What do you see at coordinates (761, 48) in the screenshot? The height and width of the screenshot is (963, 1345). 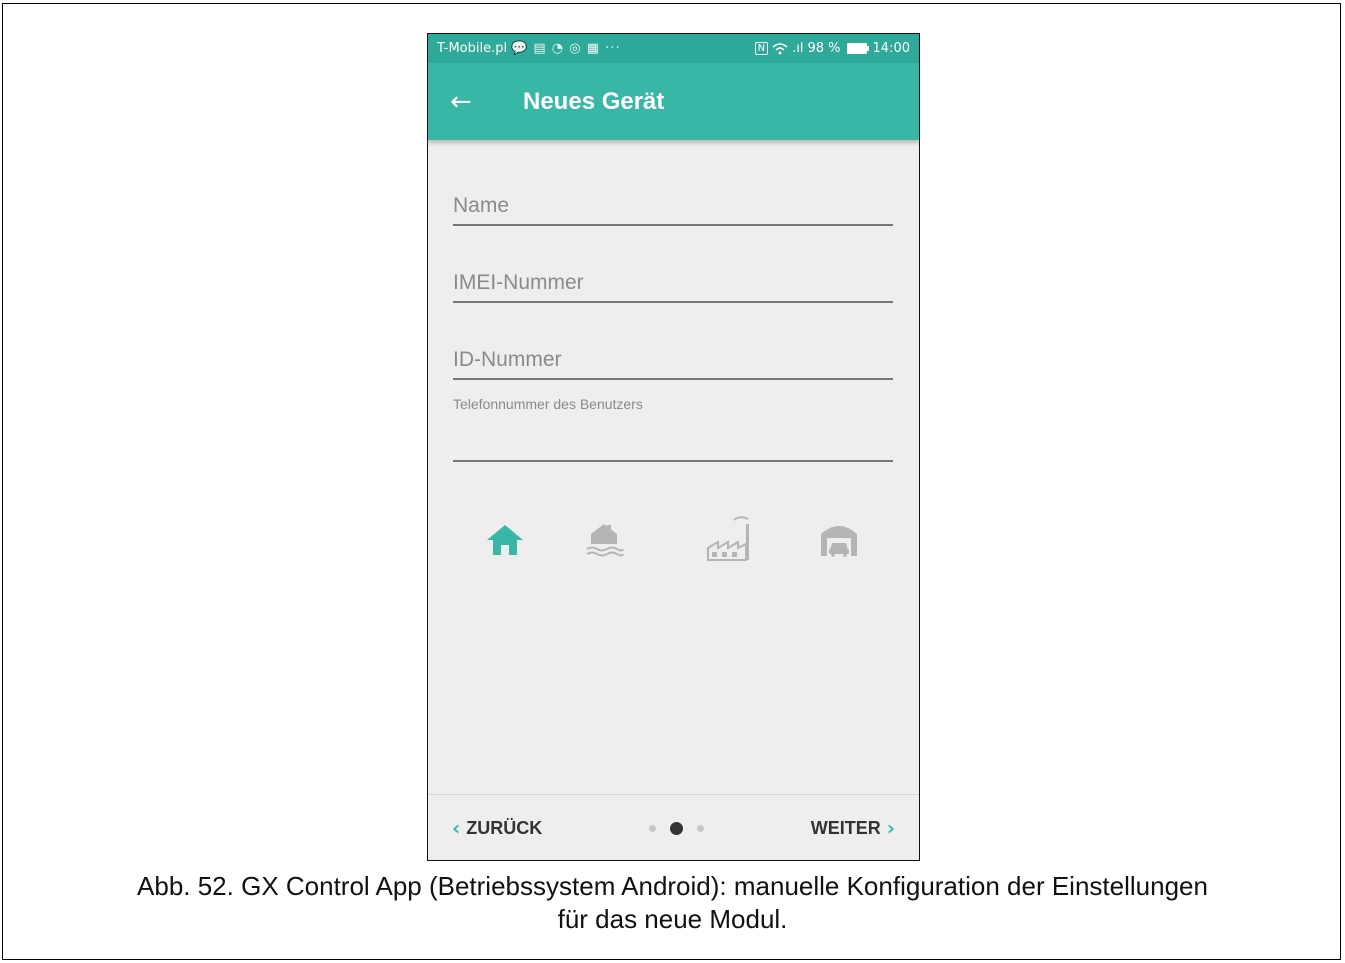 I see `nfc-icon: N` at bounding box center [761, 48].